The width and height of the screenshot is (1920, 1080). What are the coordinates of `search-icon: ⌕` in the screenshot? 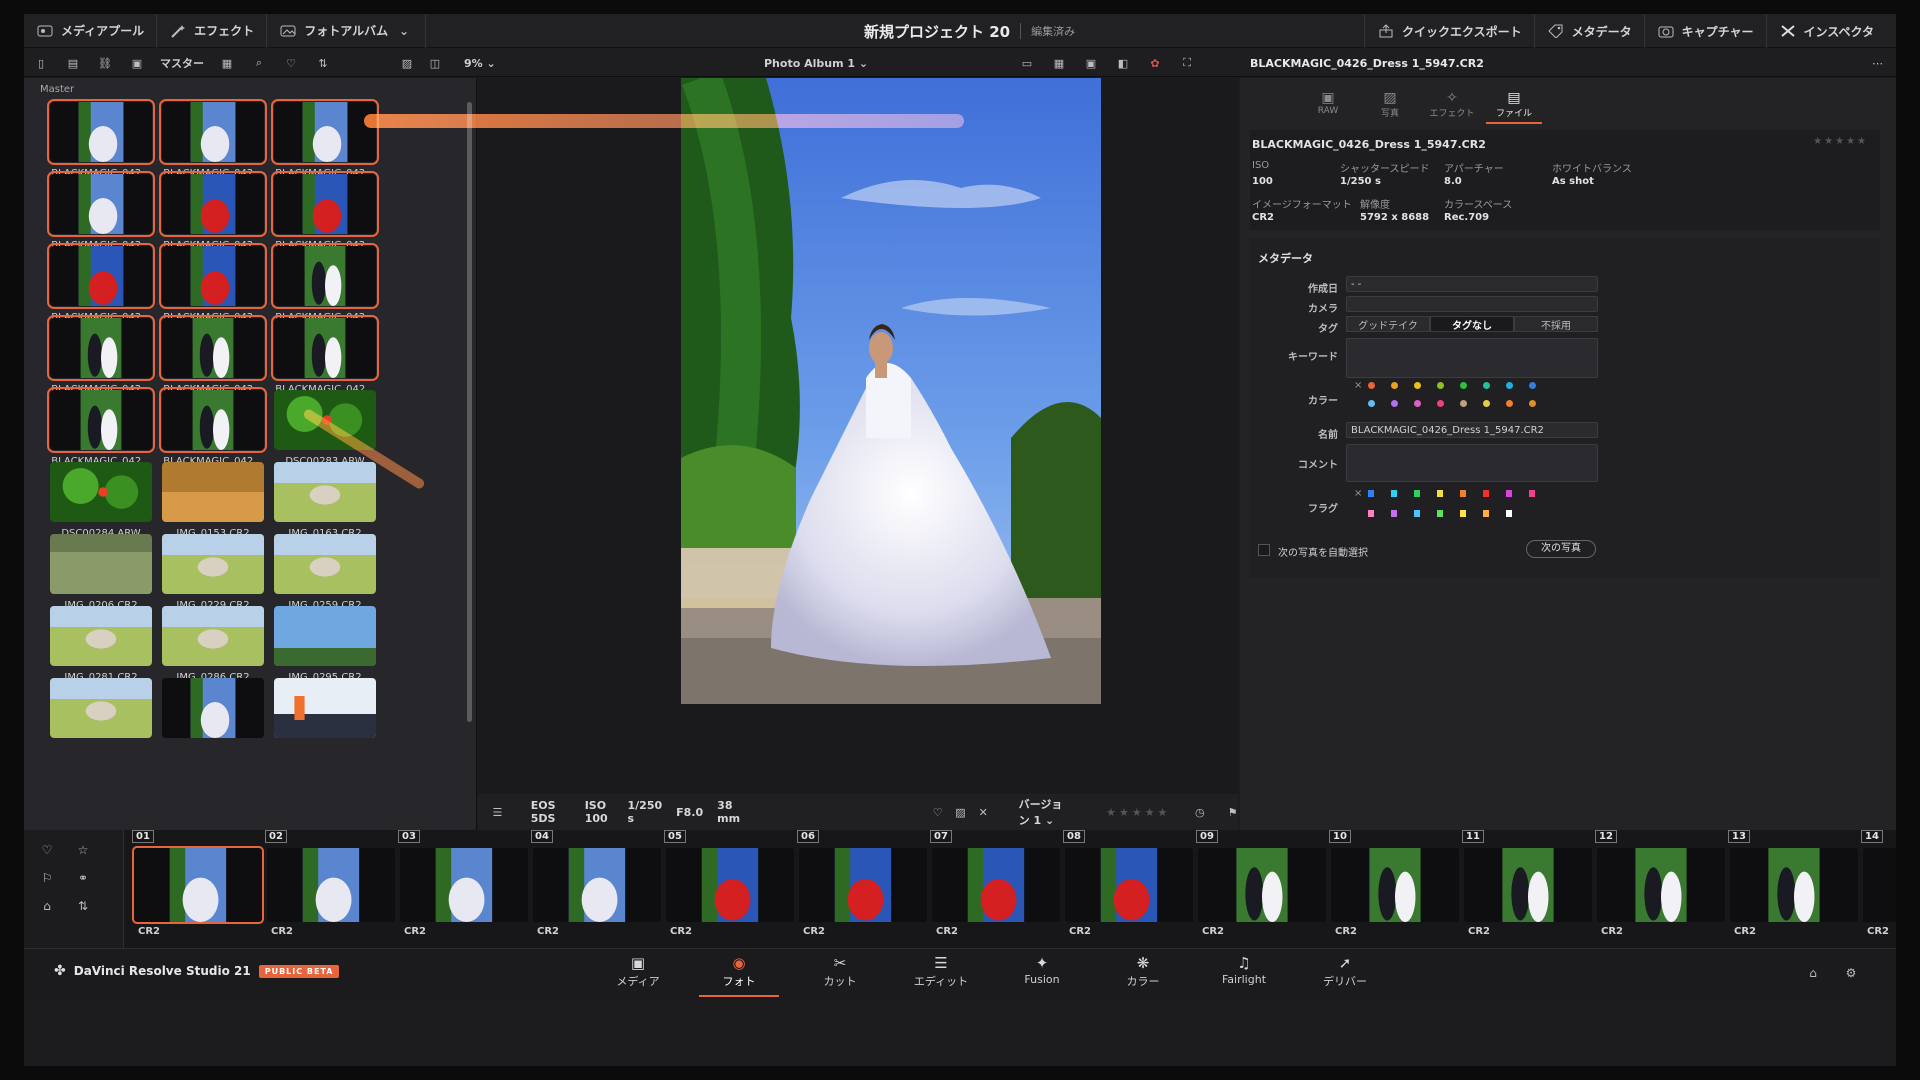 It's located at (259, 63).